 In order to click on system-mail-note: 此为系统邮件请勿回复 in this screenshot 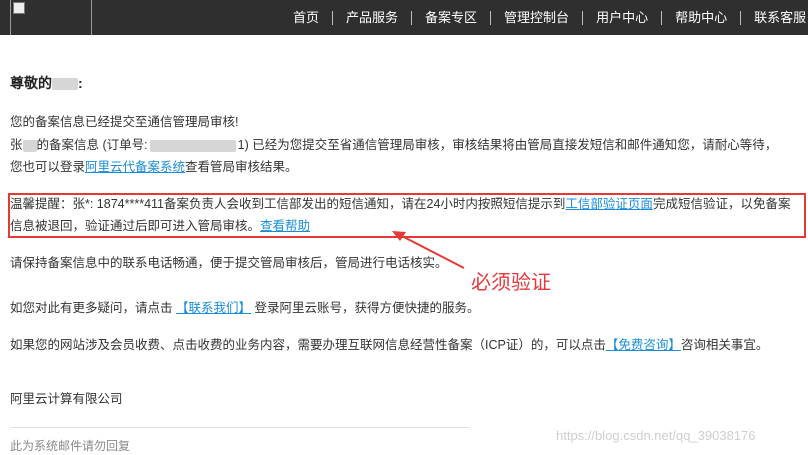, I will do `click(70, 446)`.